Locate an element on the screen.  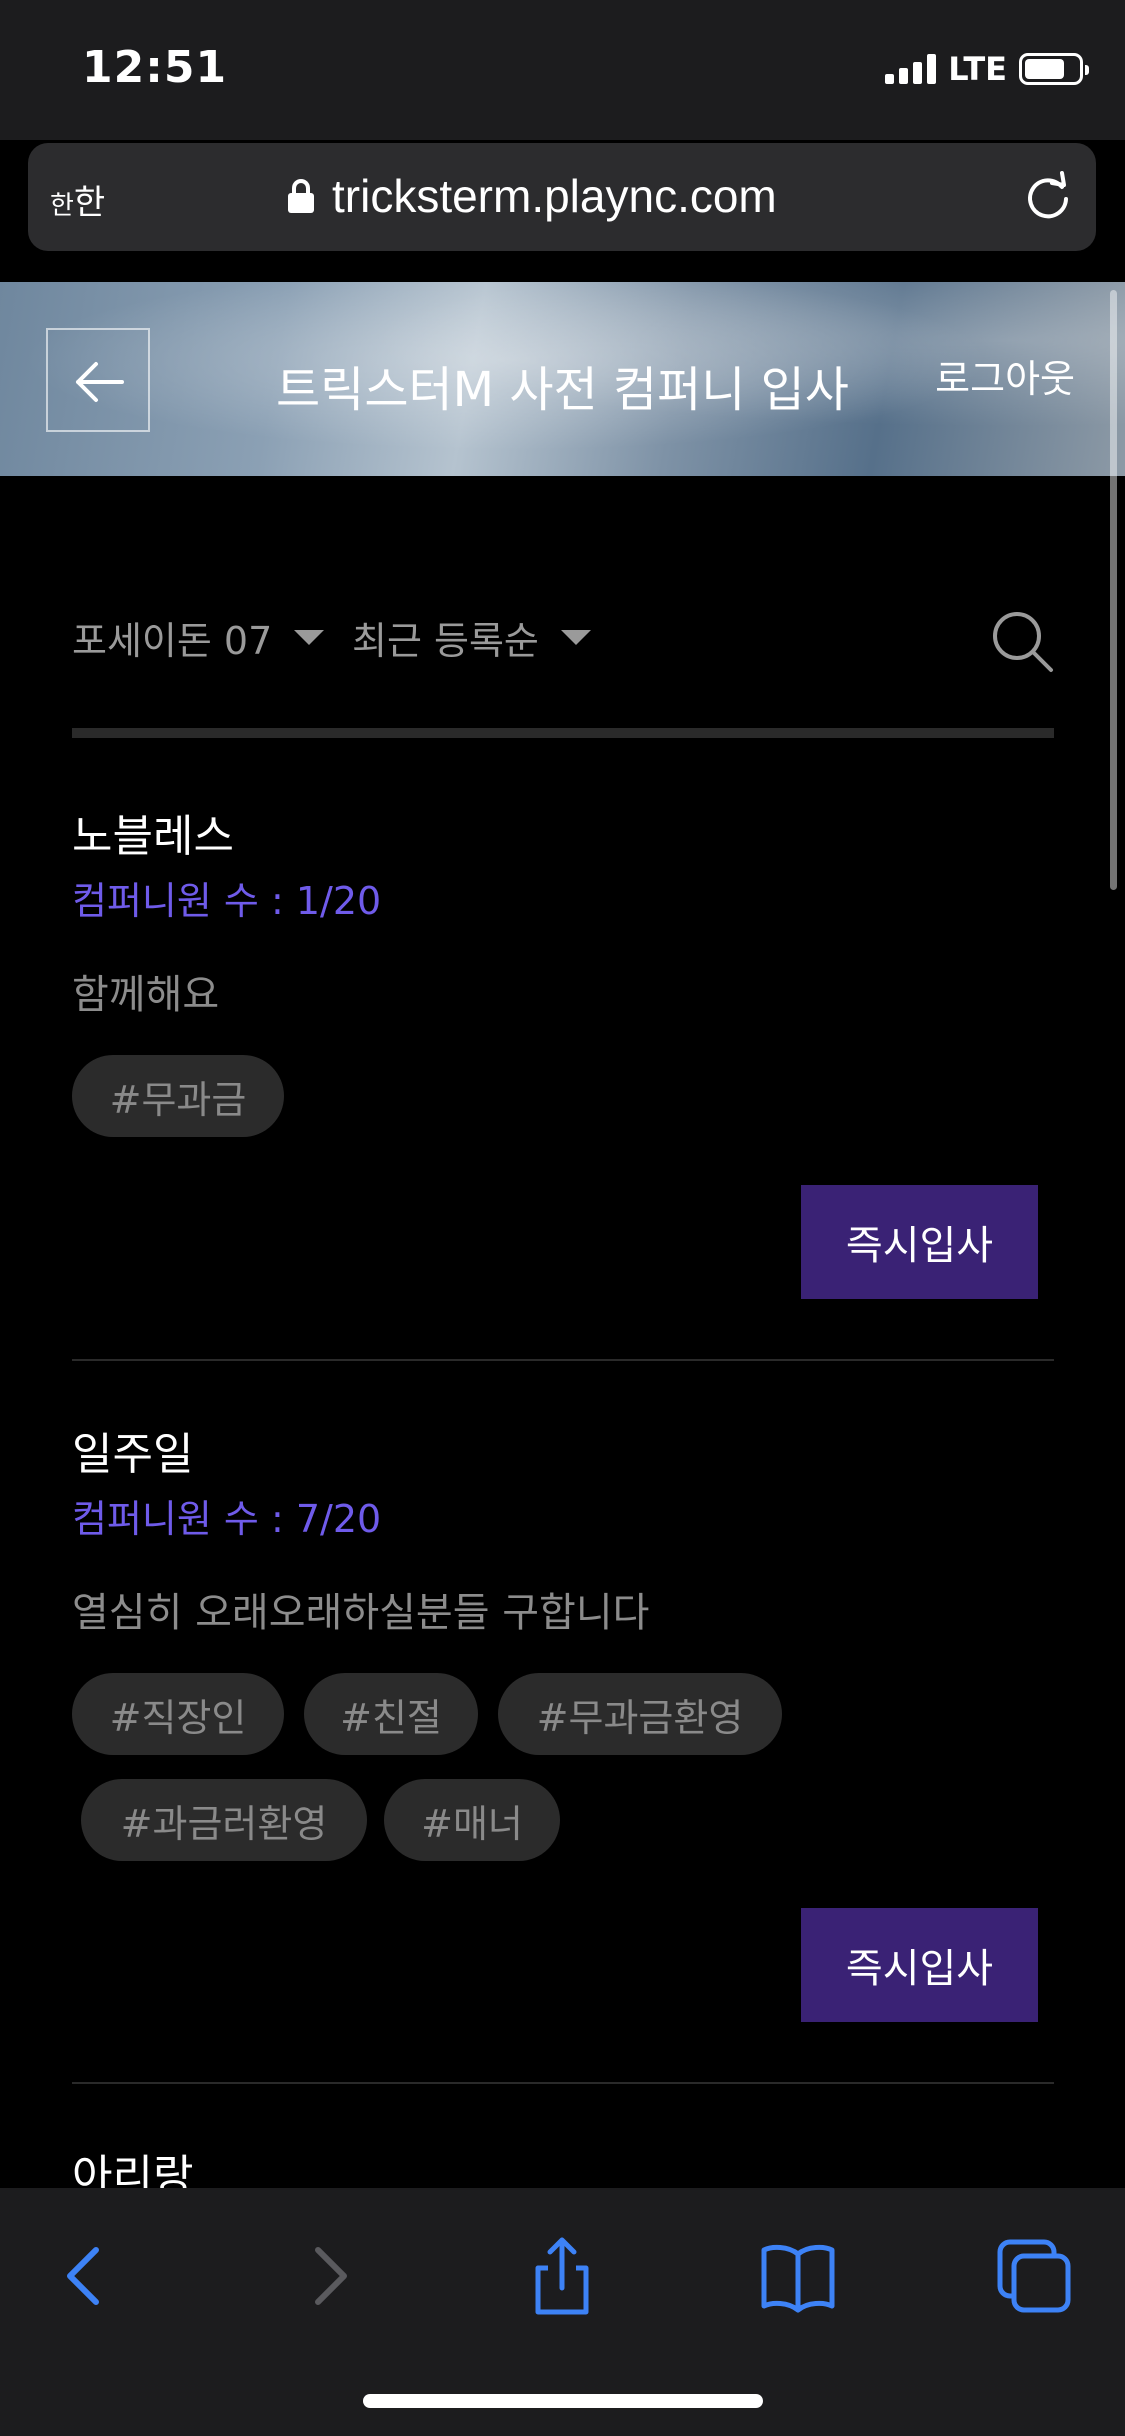
back-icon is located at coordinates (86, 2276).